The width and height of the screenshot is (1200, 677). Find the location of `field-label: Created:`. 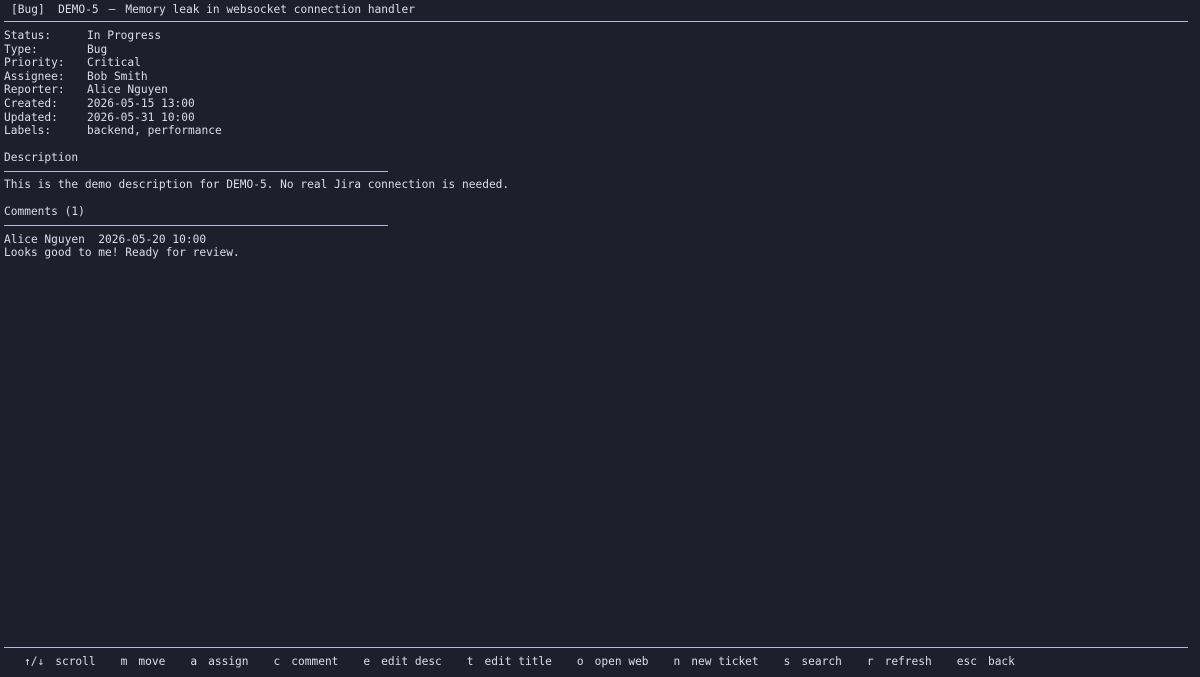

field-label: Created: is located at coordinates (31, 103).